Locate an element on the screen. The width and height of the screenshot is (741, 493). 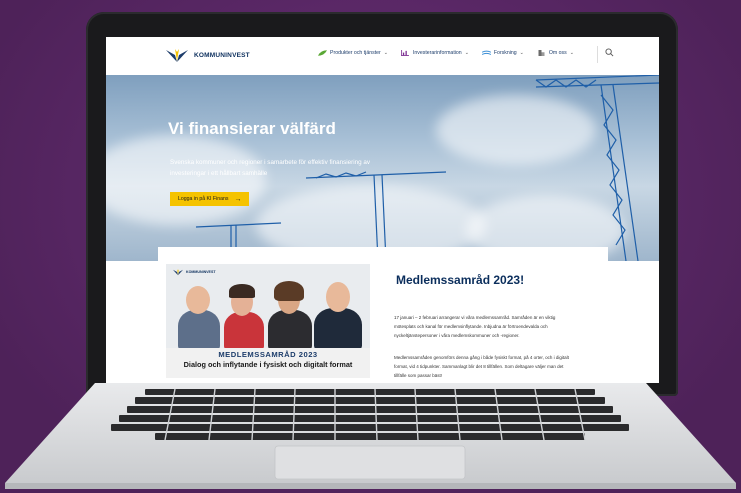
menu-item-produkter: Produkter och tjänster ⌄ is located at coordinates (353, 53).